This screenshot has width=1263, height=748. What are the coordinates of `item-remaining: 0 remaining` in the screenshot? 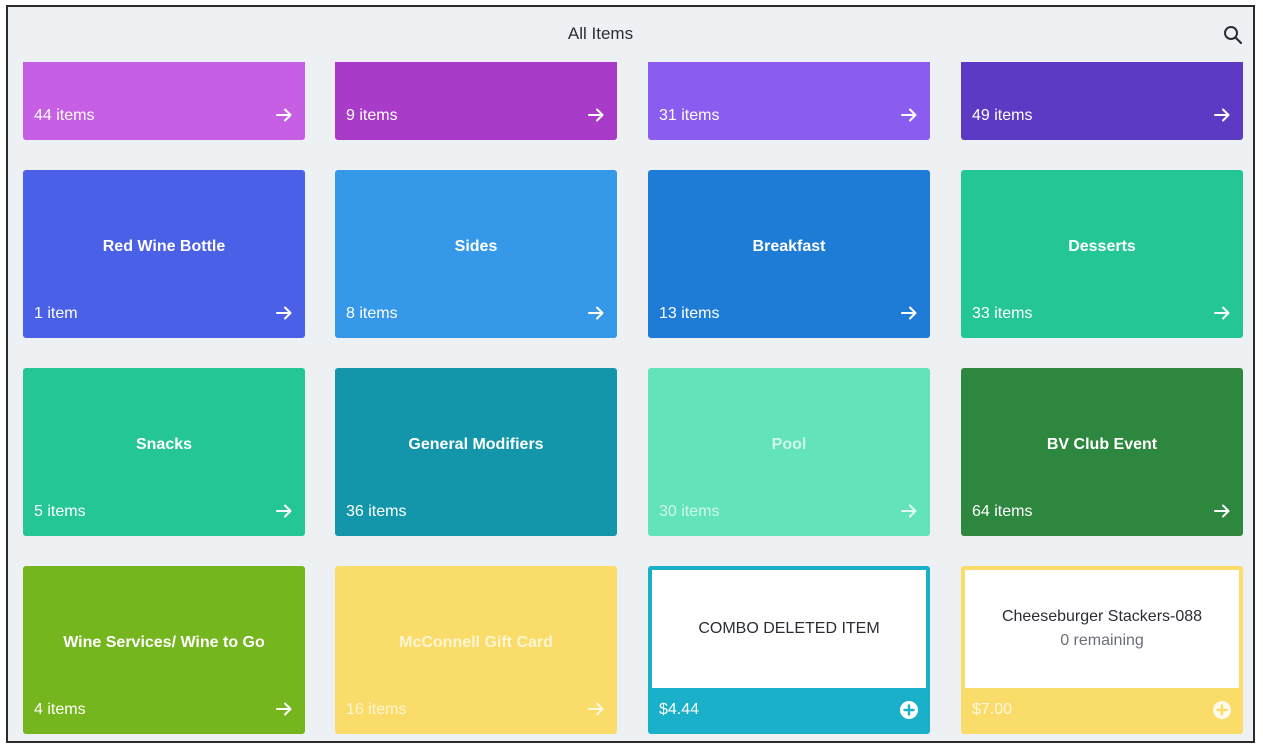 It's located at (1102, 640).